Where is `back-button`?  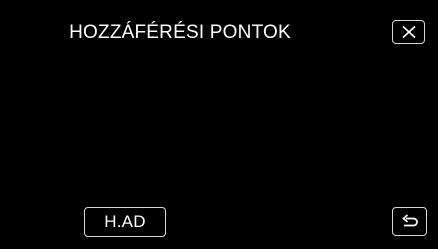 back-button is located at coordinates (409, 221).